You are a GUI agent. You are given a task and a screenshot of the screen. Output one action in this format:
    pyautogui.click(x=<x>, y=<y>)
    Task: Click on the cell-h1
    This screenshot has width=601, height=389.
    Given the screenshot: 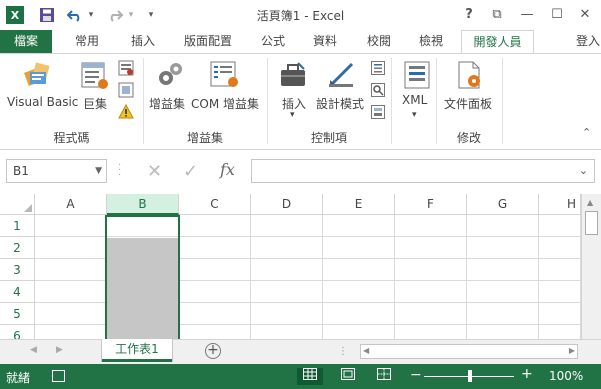 What is the action you would take?
    pyautogui.click(x=560, y=226)
    